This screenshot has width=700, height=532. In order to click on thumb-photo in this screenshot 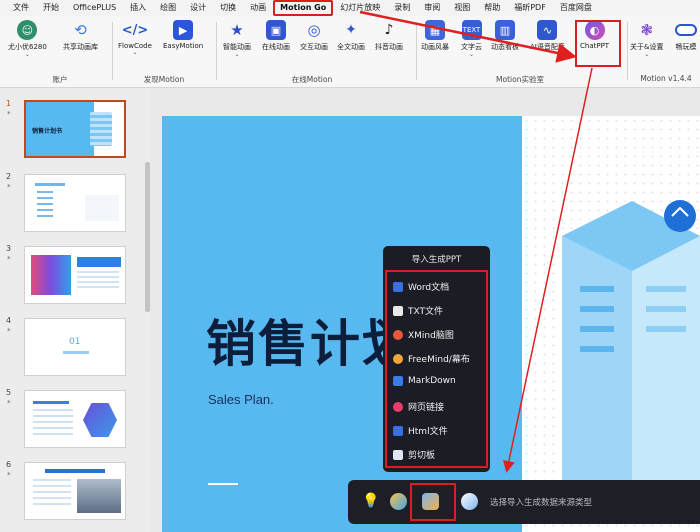, I will do `click(51, 275)`.